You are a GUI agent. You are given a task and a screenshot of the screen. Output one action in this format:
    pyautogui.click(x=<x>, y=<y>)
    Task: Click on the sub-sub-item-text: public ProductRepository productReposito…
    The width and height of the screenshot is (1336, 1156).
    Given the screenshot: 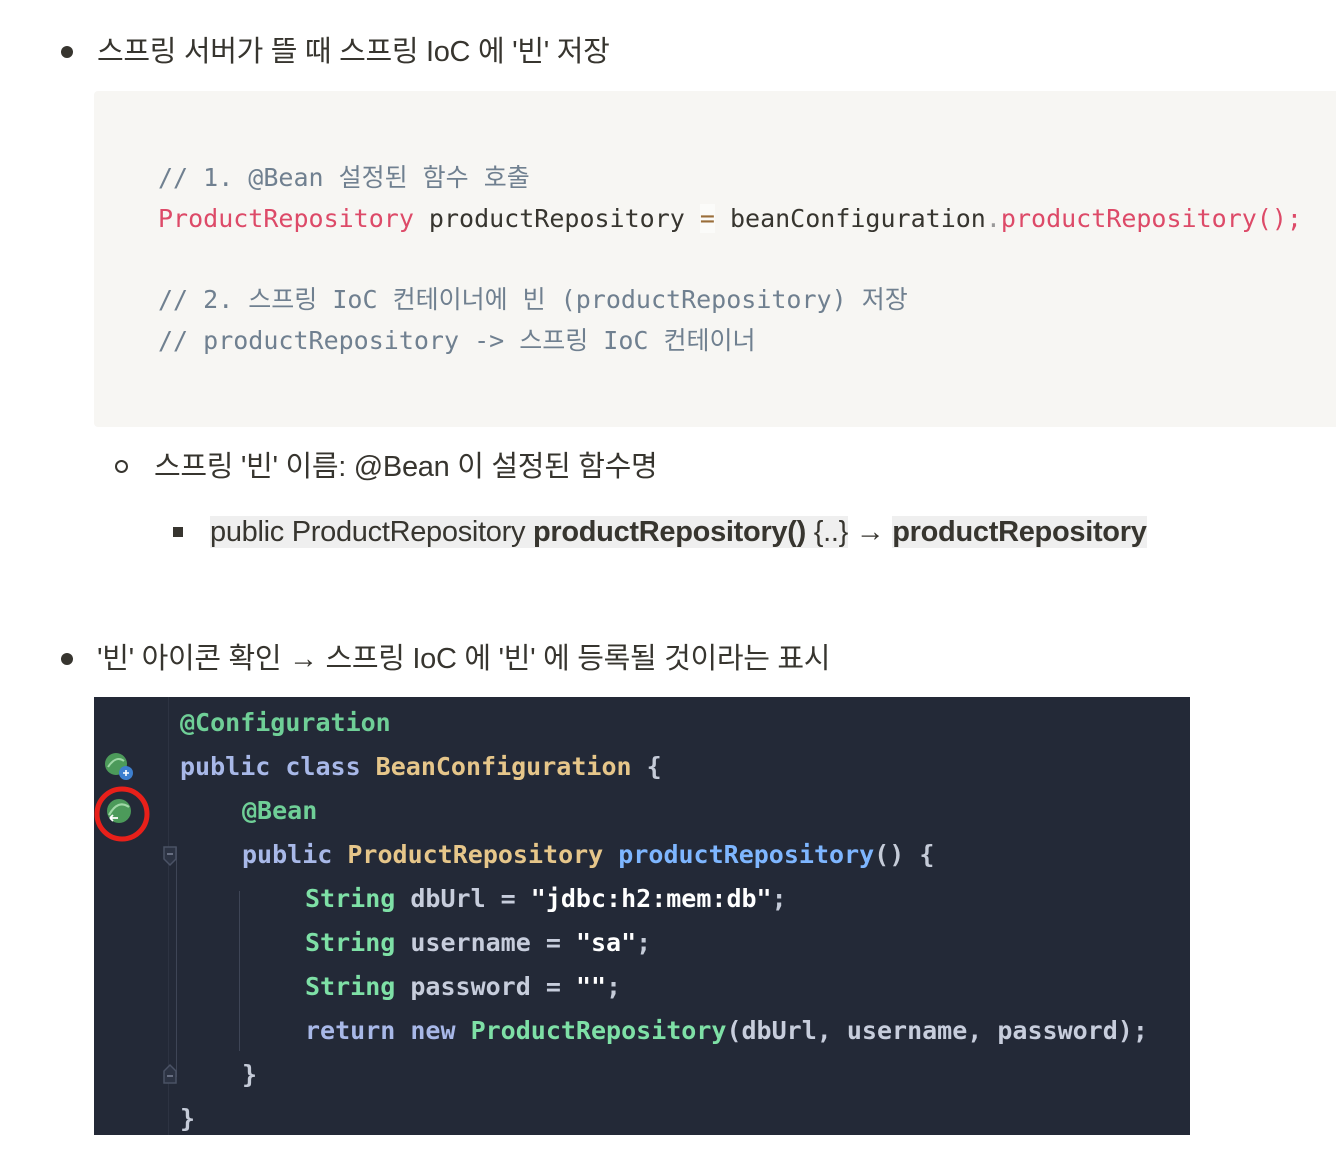 What is the action you would take?
    pyautogui.click(x=678, y=532)
    